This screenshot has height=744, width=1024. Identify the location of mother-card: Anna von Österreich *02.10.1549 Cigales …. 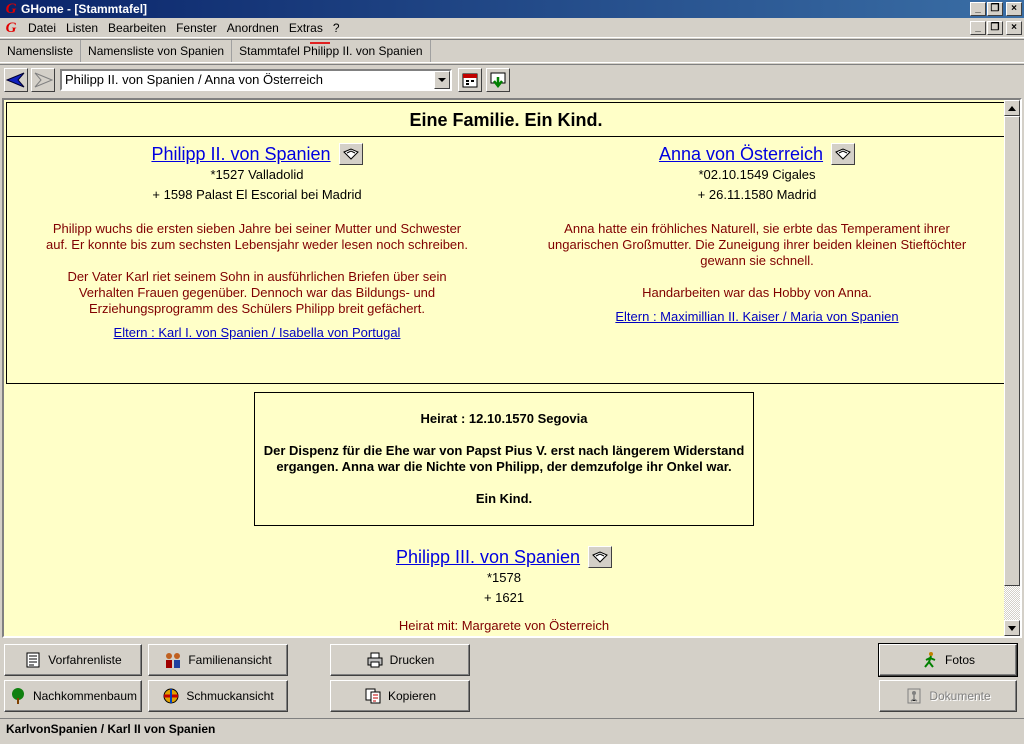
(757, 230).